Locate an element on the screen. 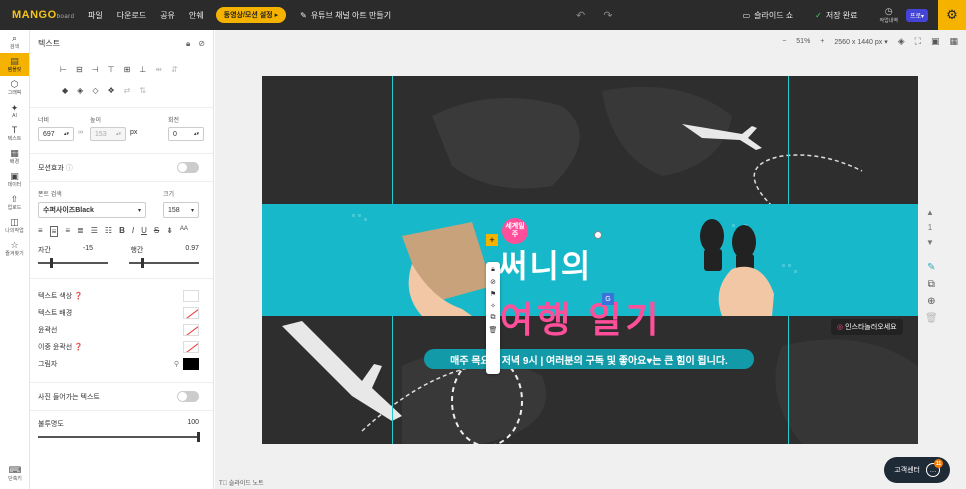 Image resolution: width=966 pixels, height=489 pixels. rotate-handle is located at coordinates (598, 235).